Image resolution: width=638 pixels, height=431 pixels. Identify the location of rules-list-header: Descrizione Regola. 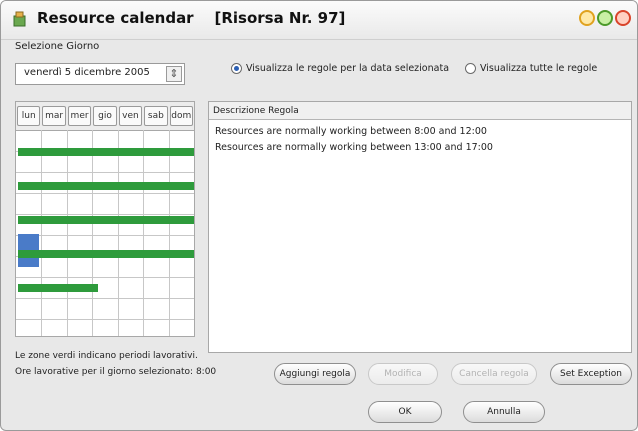
(420, 111).